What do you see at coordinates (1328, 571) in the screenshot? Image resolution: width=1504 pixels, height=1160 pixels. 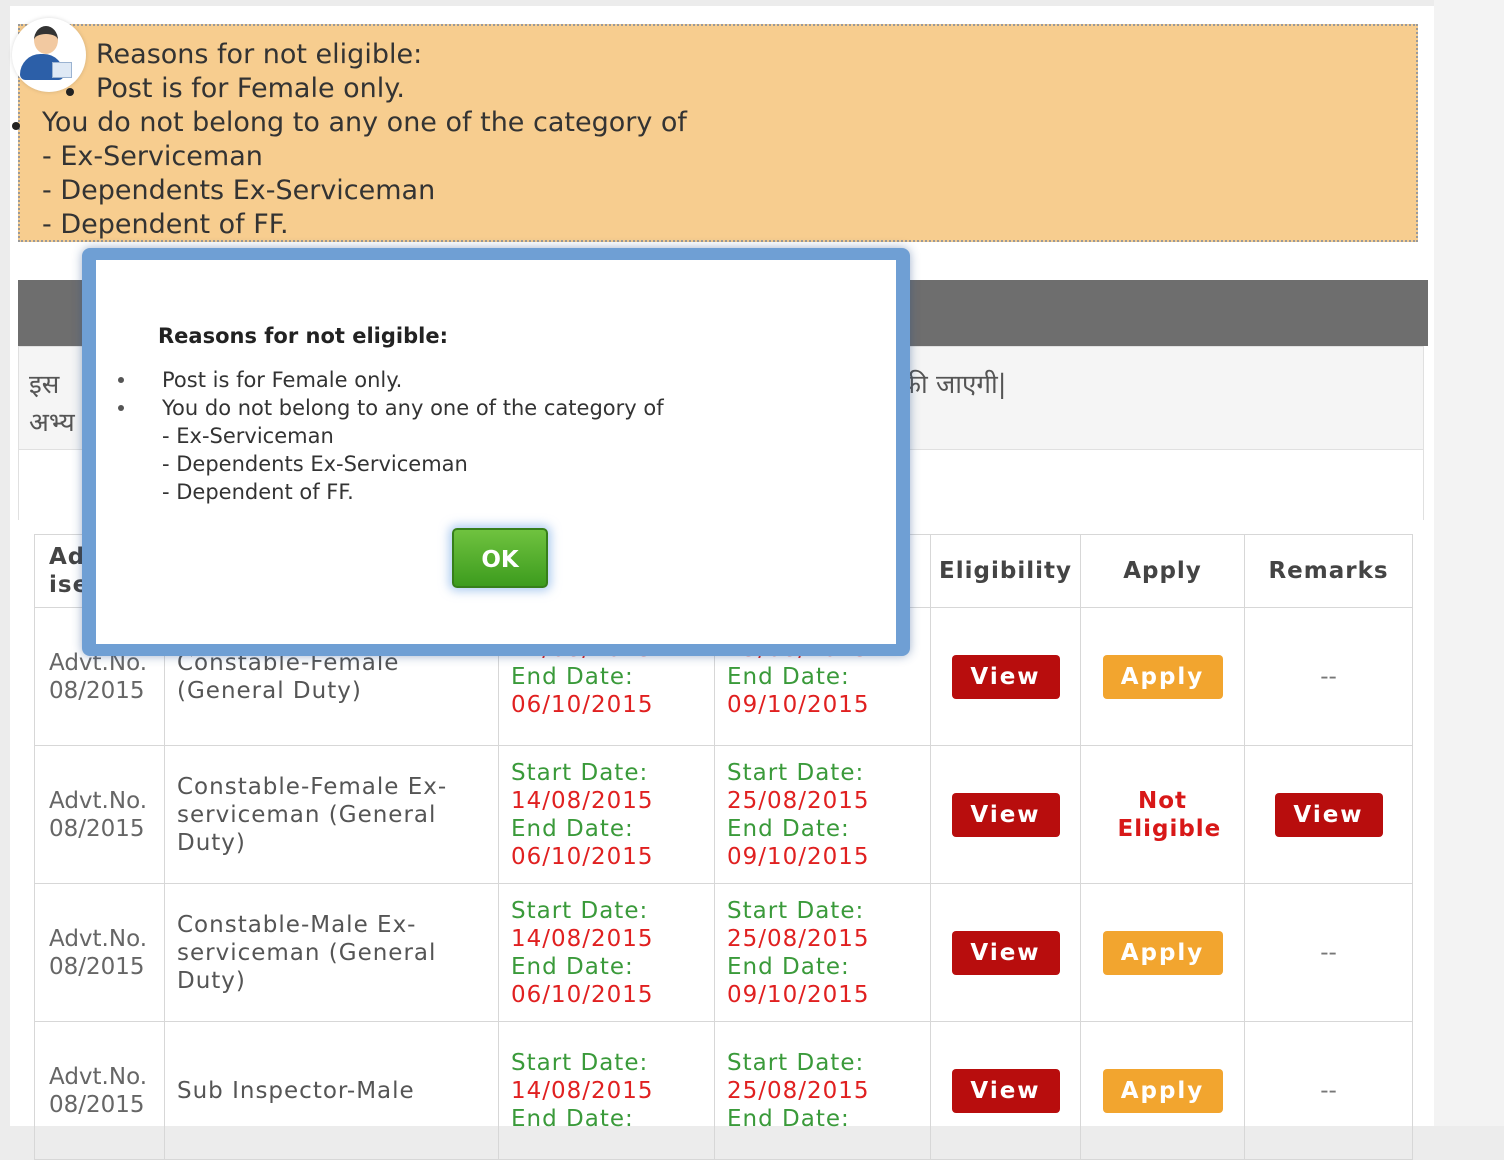 I see `header-remarks: Remarks` at bounding box center [1328, 571].